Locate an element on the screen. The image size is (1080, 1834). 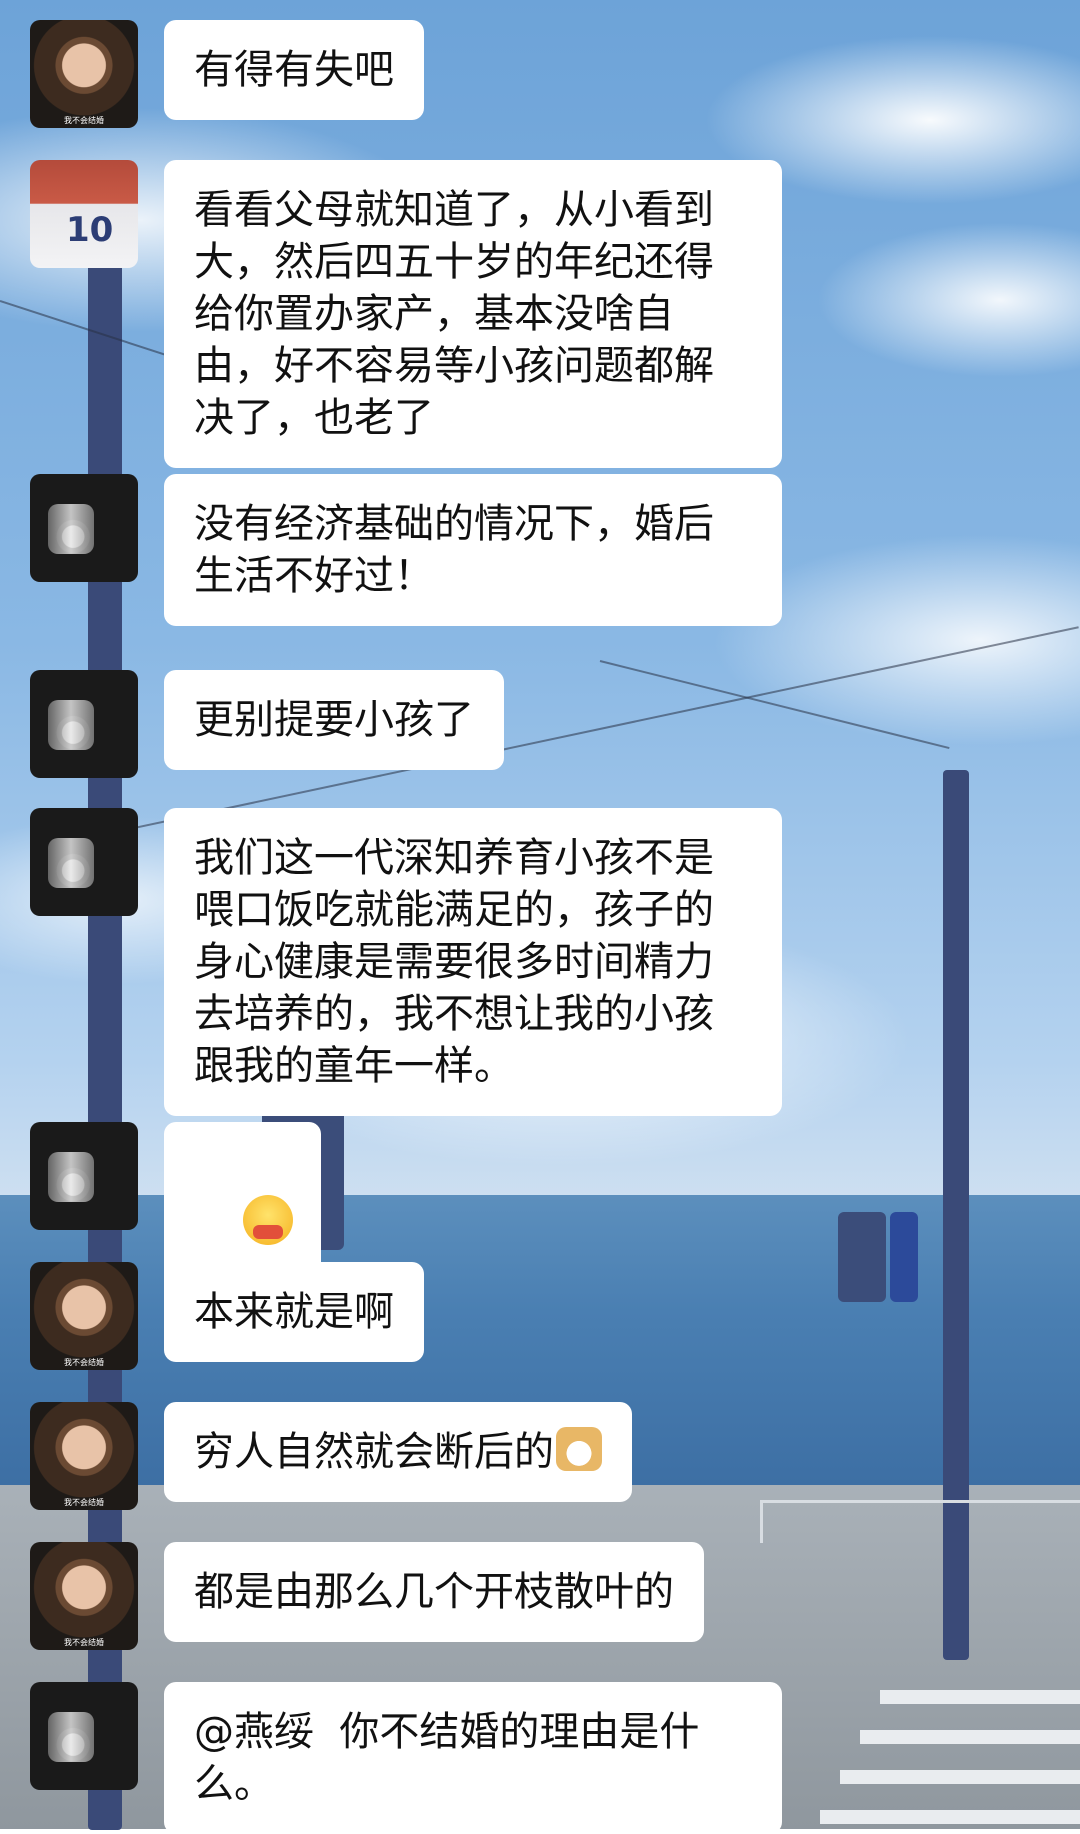
message-row: 穷人自然就会断后的 is located at coordinates (331, 1456).